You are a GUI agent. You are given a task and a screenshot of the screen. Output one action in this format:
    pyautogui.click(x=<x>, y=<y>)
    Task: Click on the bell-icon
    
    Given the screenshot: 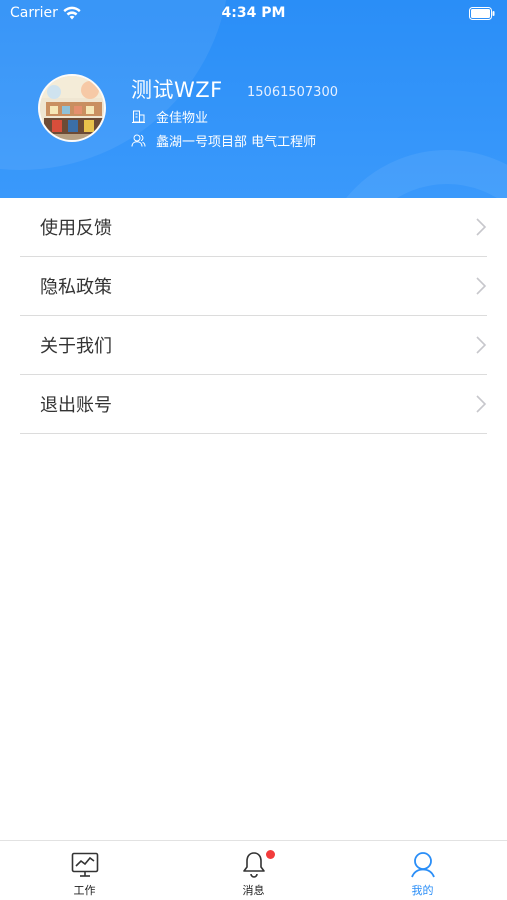 What is the action you would take?
    pyautogui.click(x=253, y=865)
    